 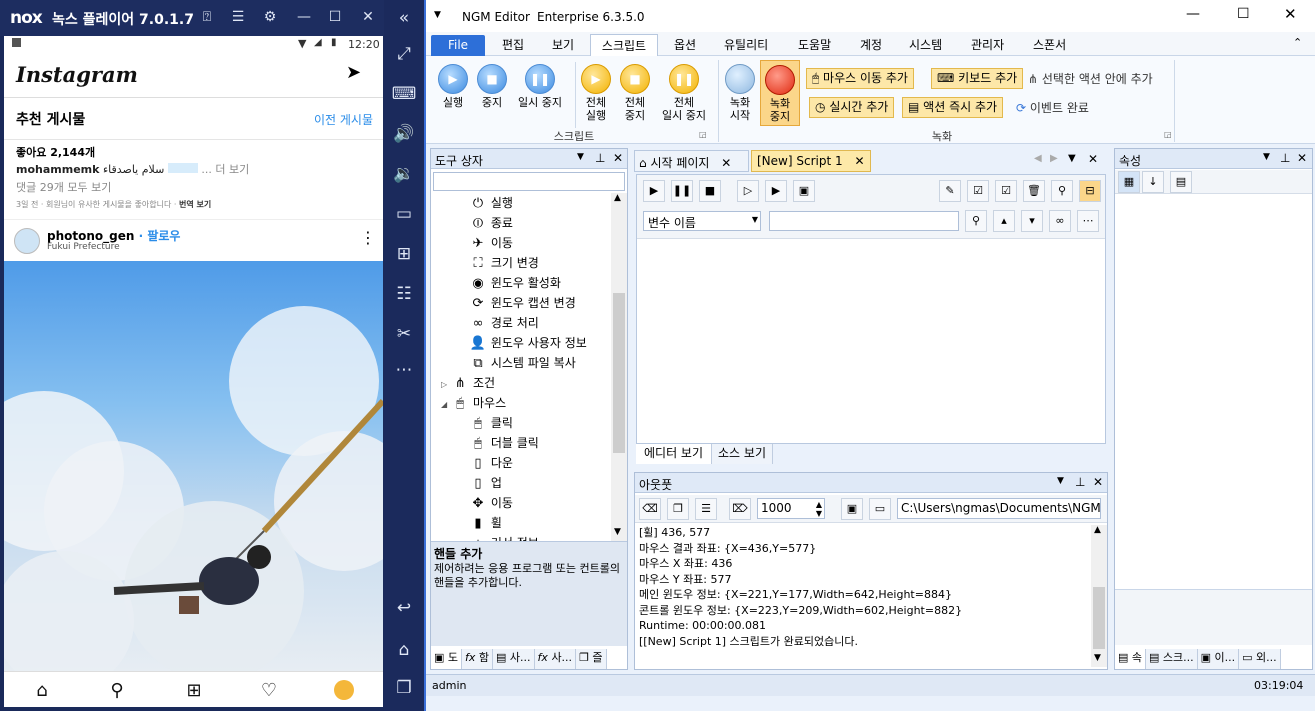 What do you see at coordinates (780, 93) in the screenshot?
I see `record-stop-button: 녹화 중지` at bounding box center [780, 93].